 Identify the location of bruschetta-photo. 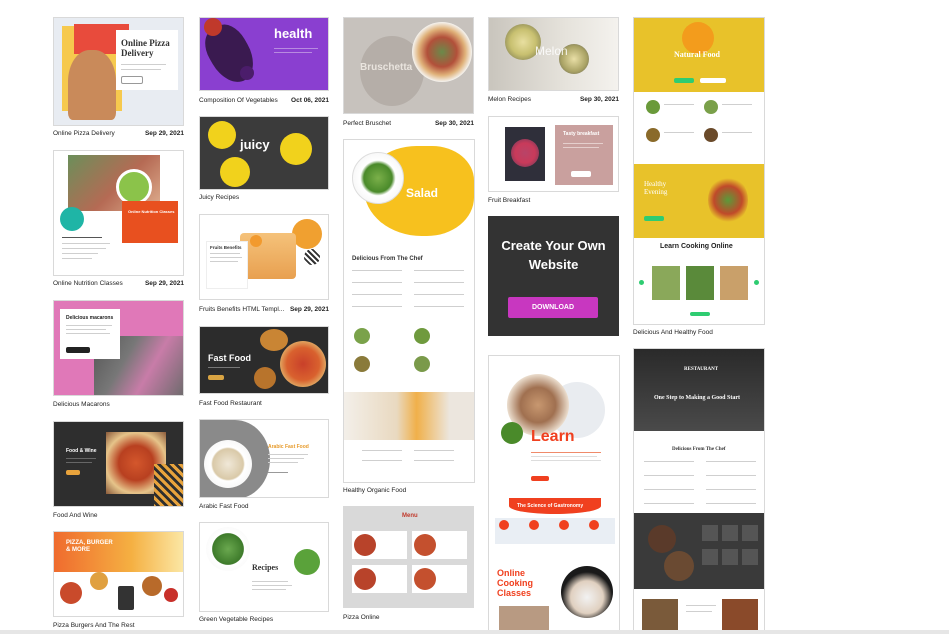
(442, 52).